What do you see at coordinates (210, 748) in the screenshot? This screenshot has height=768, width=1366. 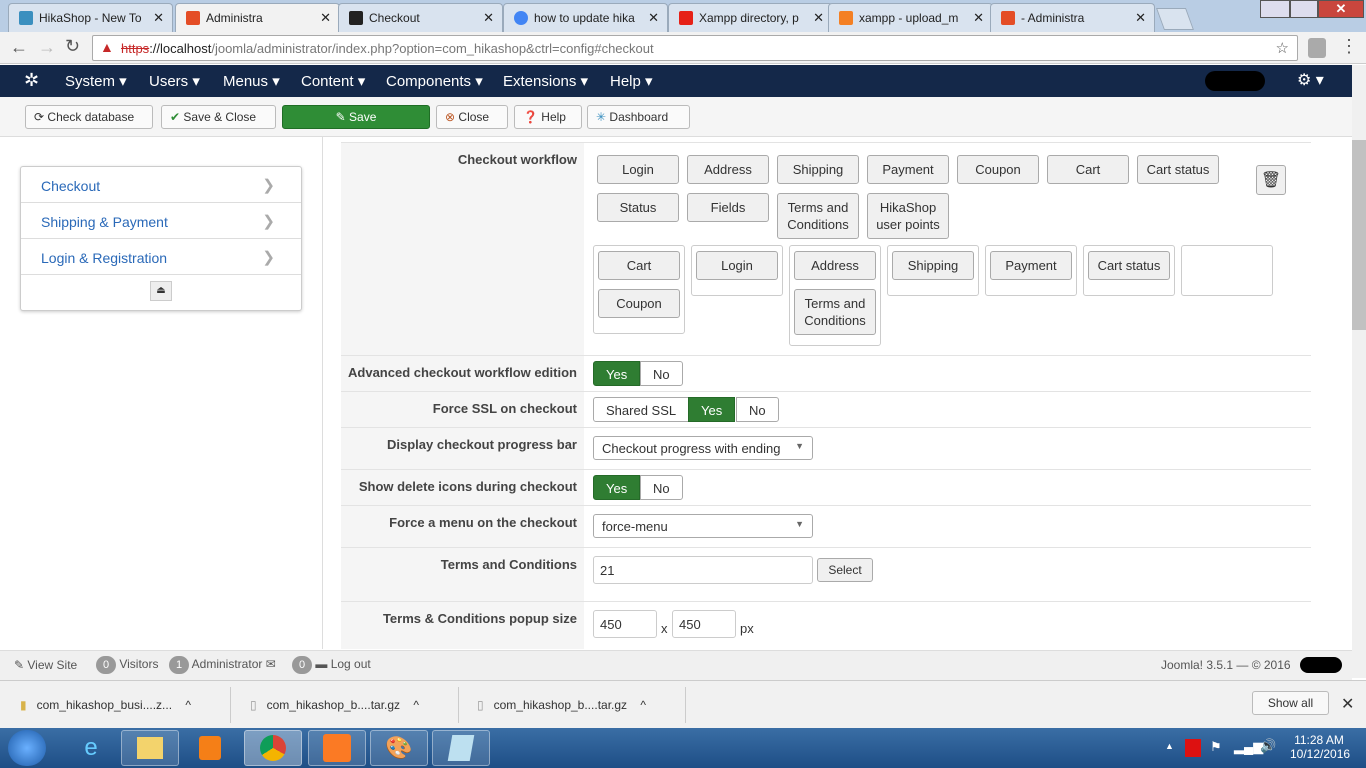 I see `media-player-icon` at bounding box center [210, 748].